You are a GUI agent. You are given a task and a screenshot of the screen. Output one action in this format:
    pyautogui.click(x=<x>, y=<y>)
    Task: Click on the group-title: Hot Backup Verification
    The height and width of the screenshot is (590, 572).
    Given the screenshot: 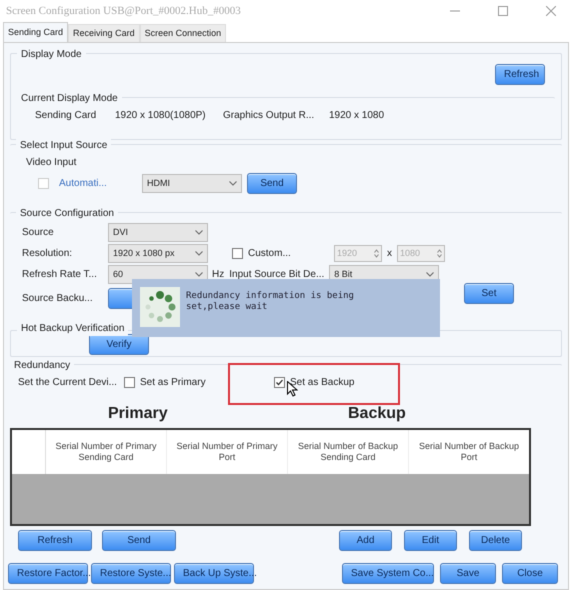 What is the action you would take?
    pyautogui.click(x=72, y=328)
    